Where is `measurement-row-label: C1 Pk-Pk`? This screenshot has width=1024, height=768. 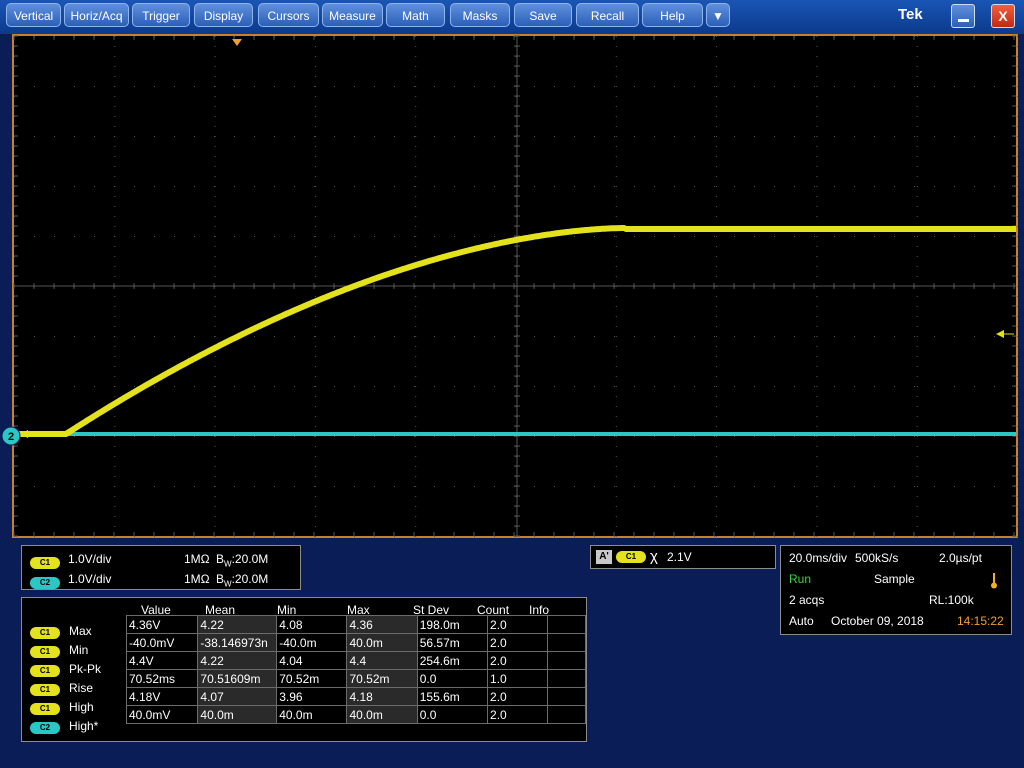
measurement-row-label: C1 Pk-Pk is located at coordinates (65, 669).